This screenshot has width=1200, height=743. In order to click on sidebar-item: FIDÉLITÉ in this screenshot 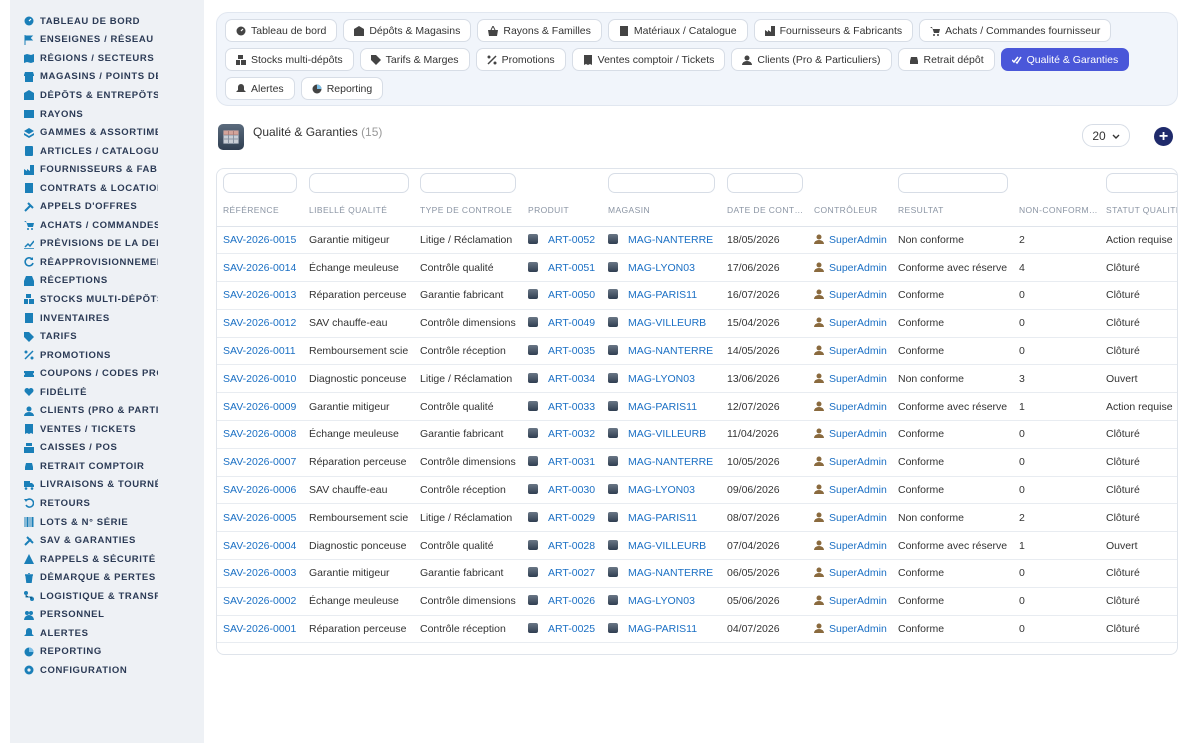, I will do `click(107, 392)`.